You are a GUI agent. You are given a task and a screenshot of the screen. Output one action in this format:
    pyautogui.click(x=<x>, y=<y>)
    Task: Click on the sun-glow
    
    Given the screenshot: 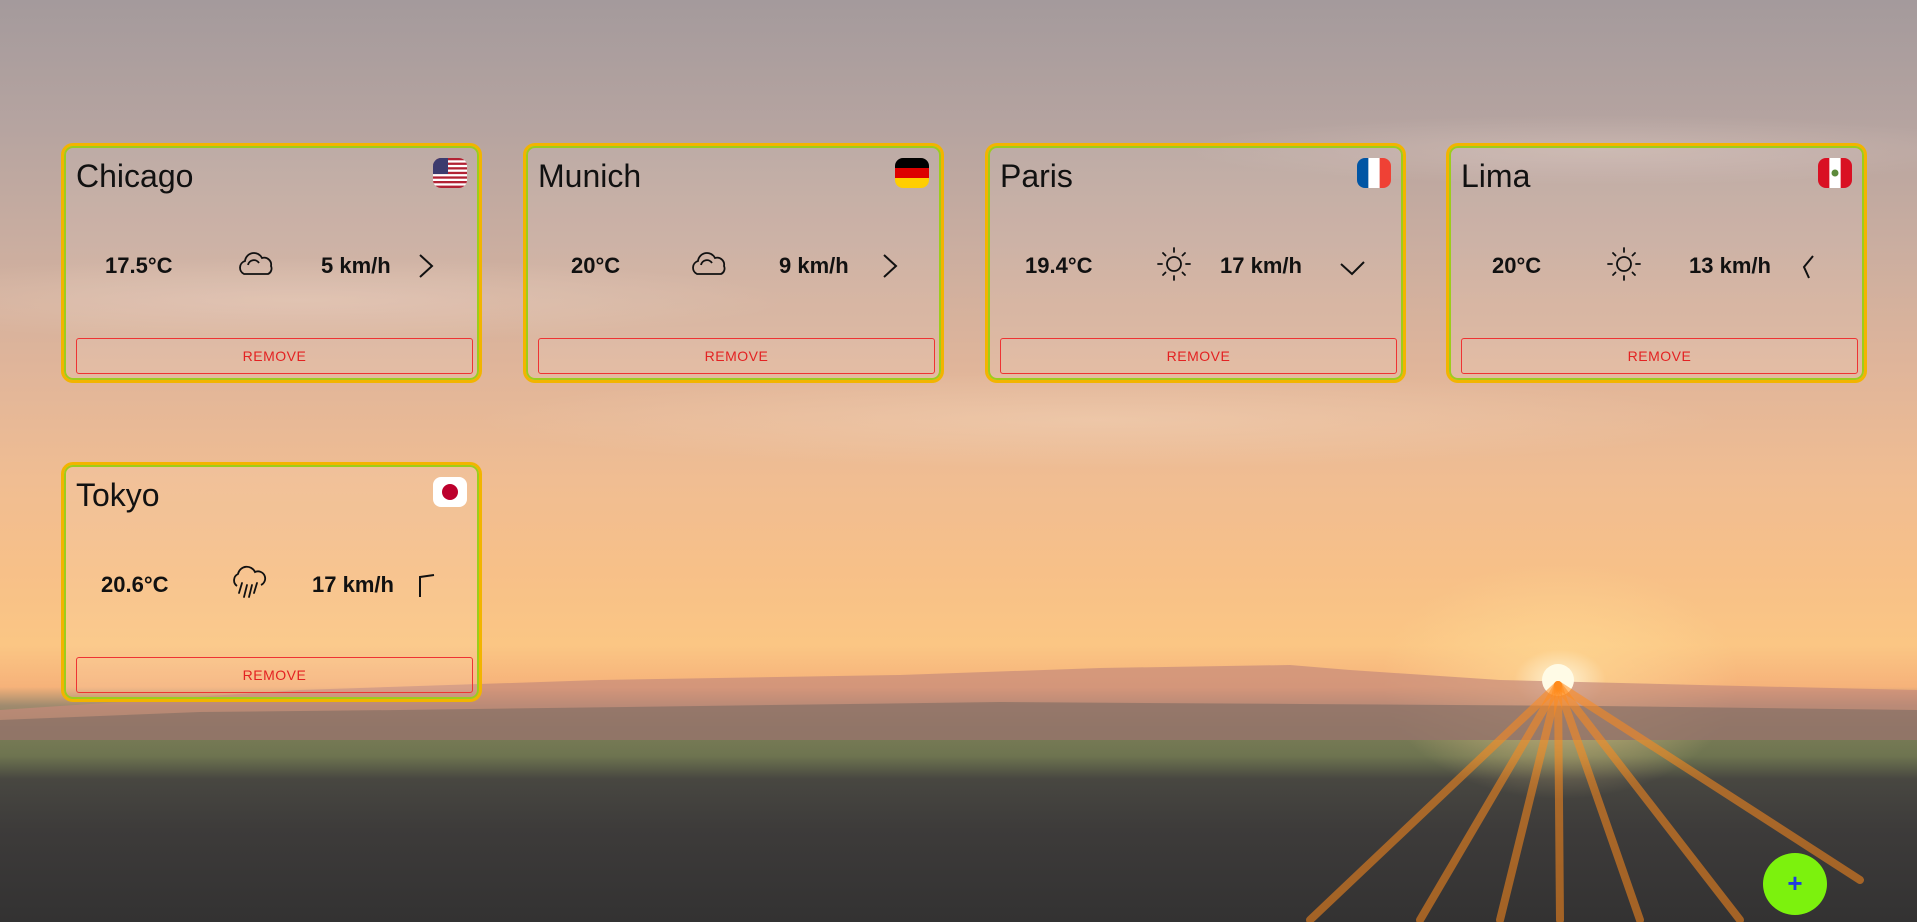 What is the action you would take?
    pyautogui.click(x=1560, y=680)
    